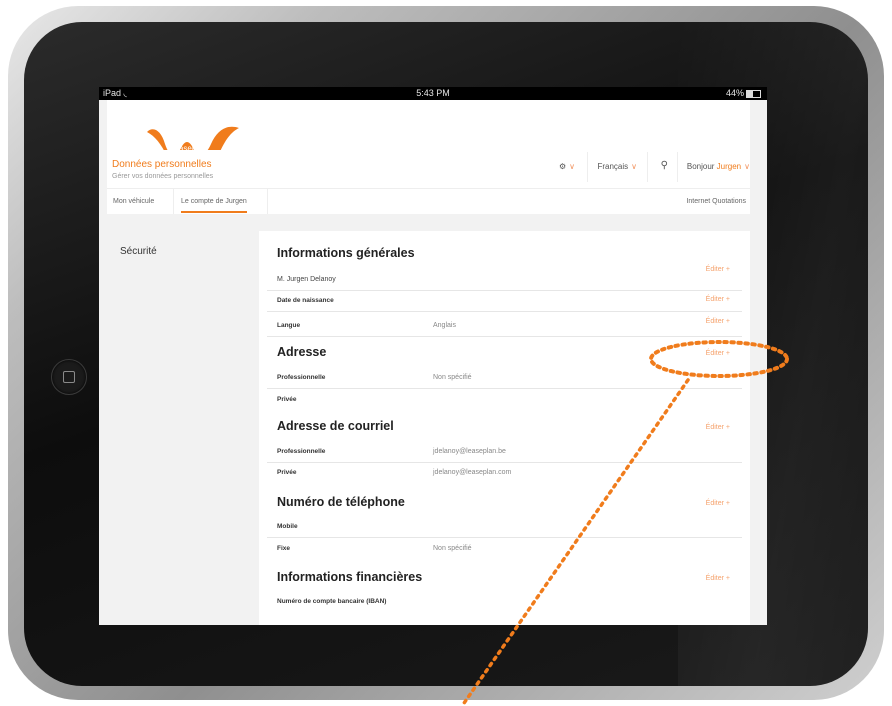 The image size is (892, 706). Describe the element at coordinates (350, 577) in the screenshot. I see `section-title-financial: Informations financières` at that location.